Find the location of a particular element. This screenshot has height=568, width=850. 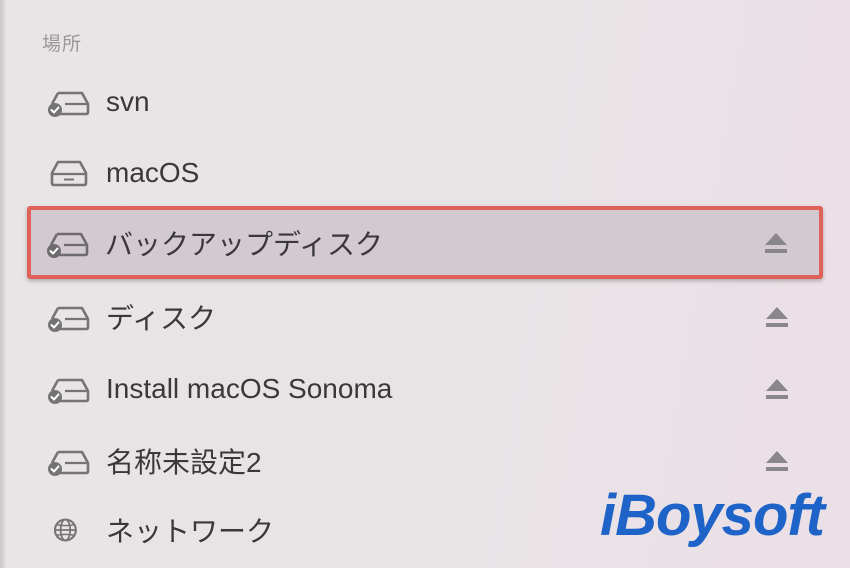

sidebar-item-label: ネットワーク is located at coordinates (190, 531).